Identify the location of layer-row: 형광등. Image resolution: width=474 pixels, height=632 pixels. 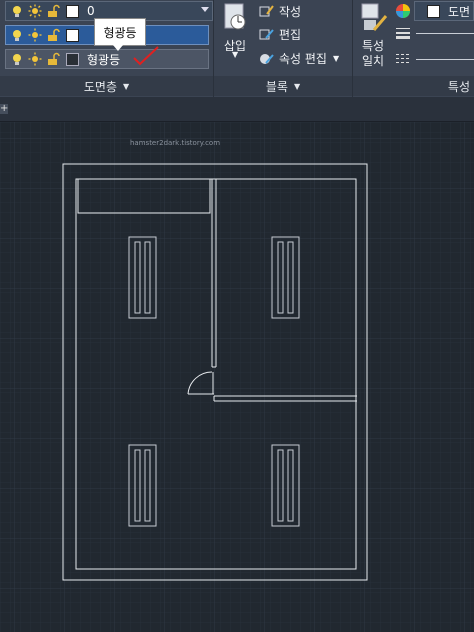
(107, 59).